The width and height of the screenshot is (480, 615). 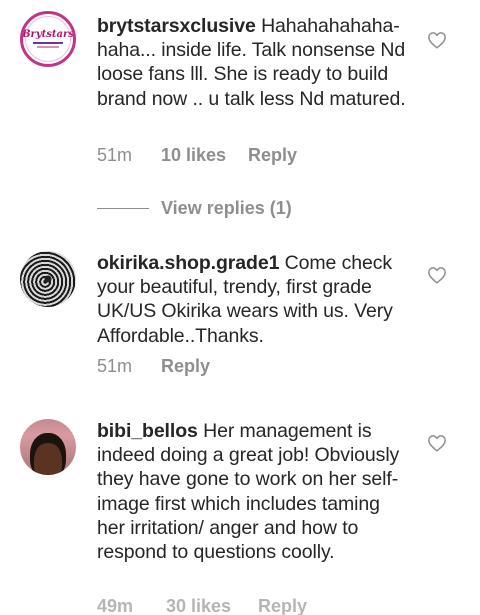 I want to click on comment-likes: 30 likes, so click(x=209, y=605).